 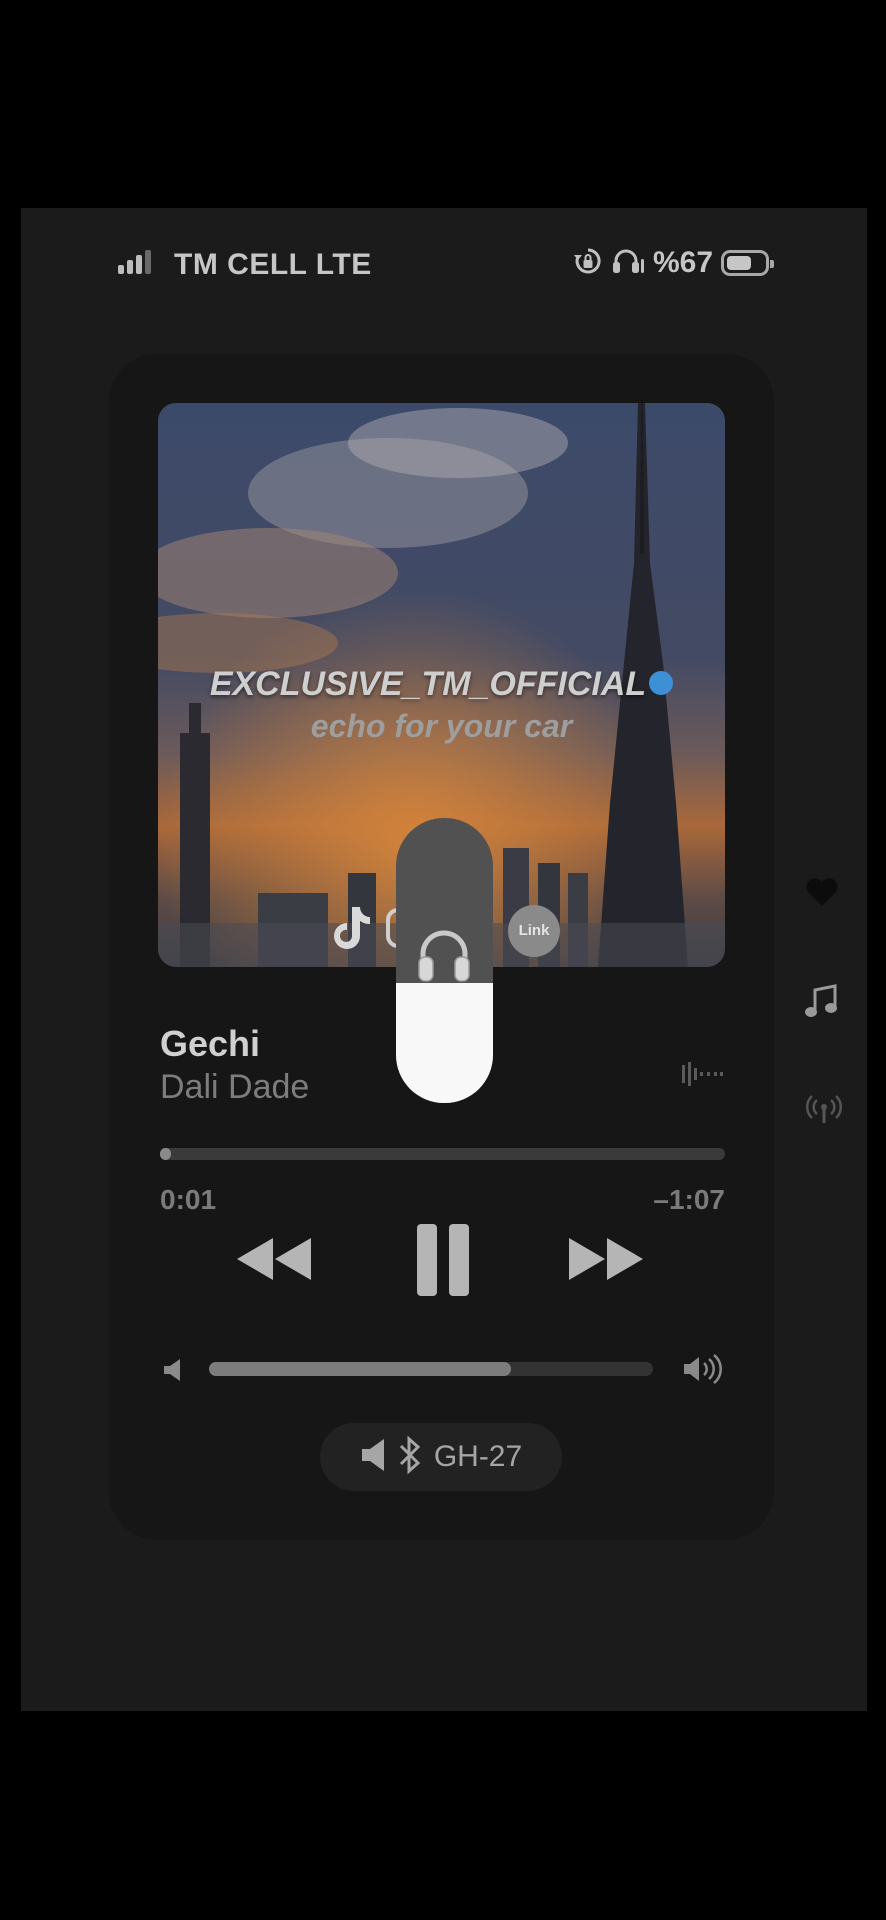 I want to click on speaker-icon, so click(x=376, y=1457).